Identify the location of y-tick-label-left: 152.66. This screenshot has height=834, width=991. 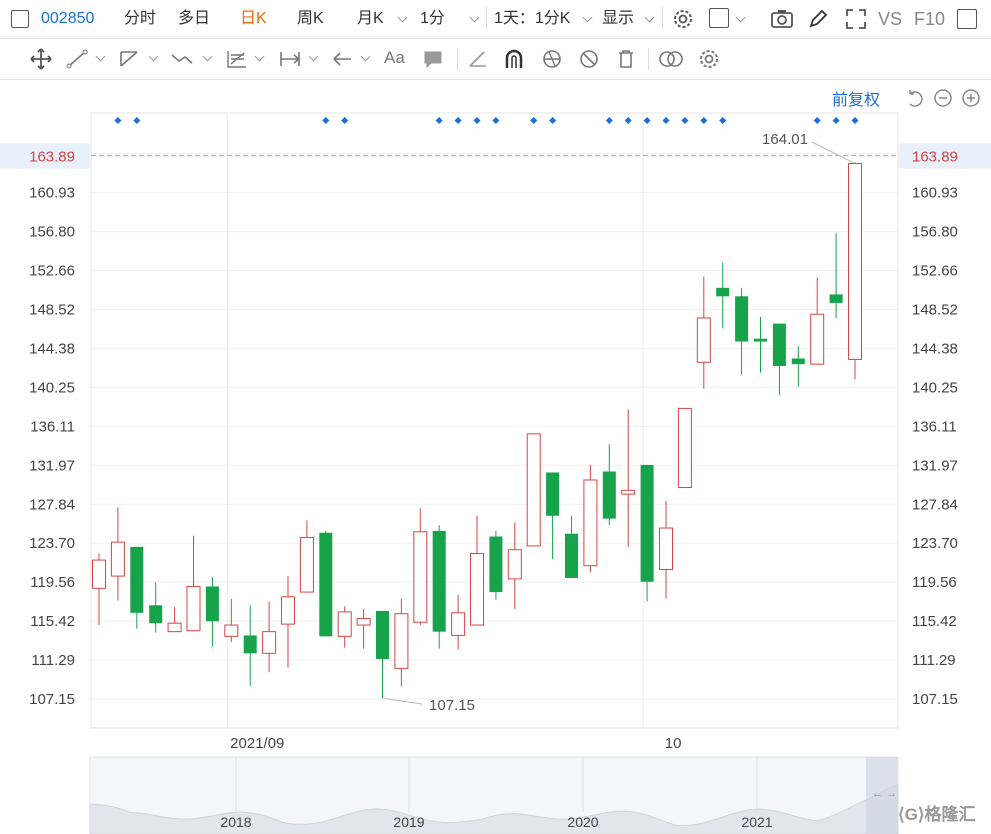
(52, 271).